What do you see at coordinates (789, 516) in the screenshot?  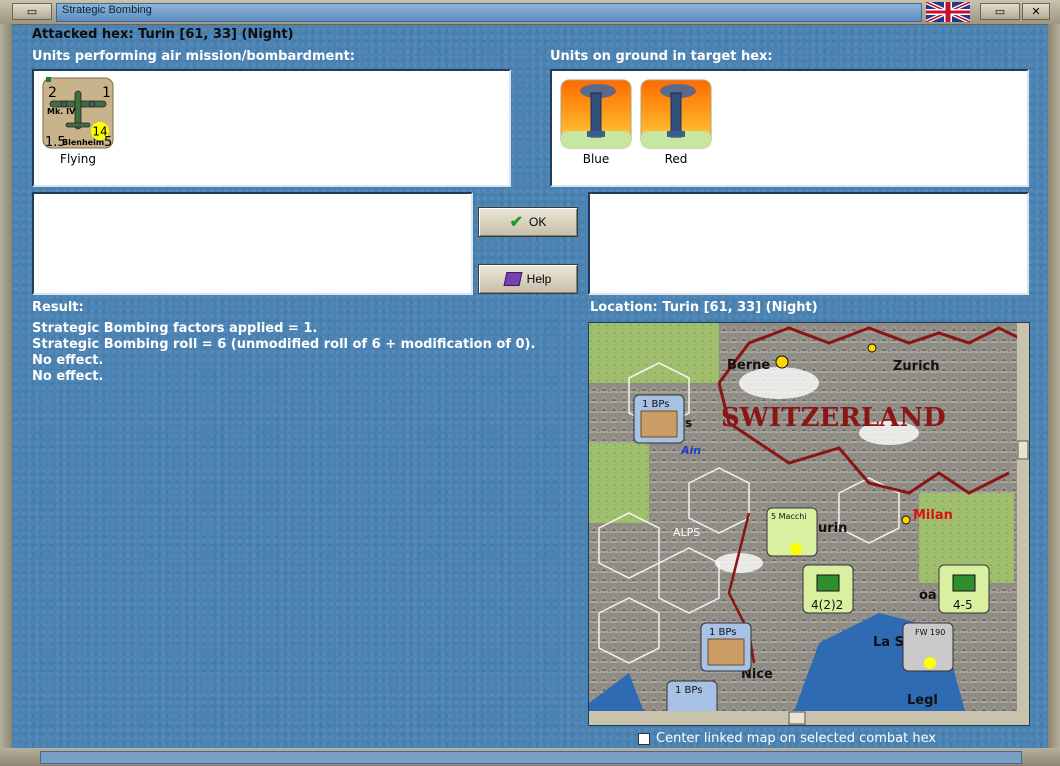 I see `macchi-label: 5 Macchi` at bounding box center [789, 516].